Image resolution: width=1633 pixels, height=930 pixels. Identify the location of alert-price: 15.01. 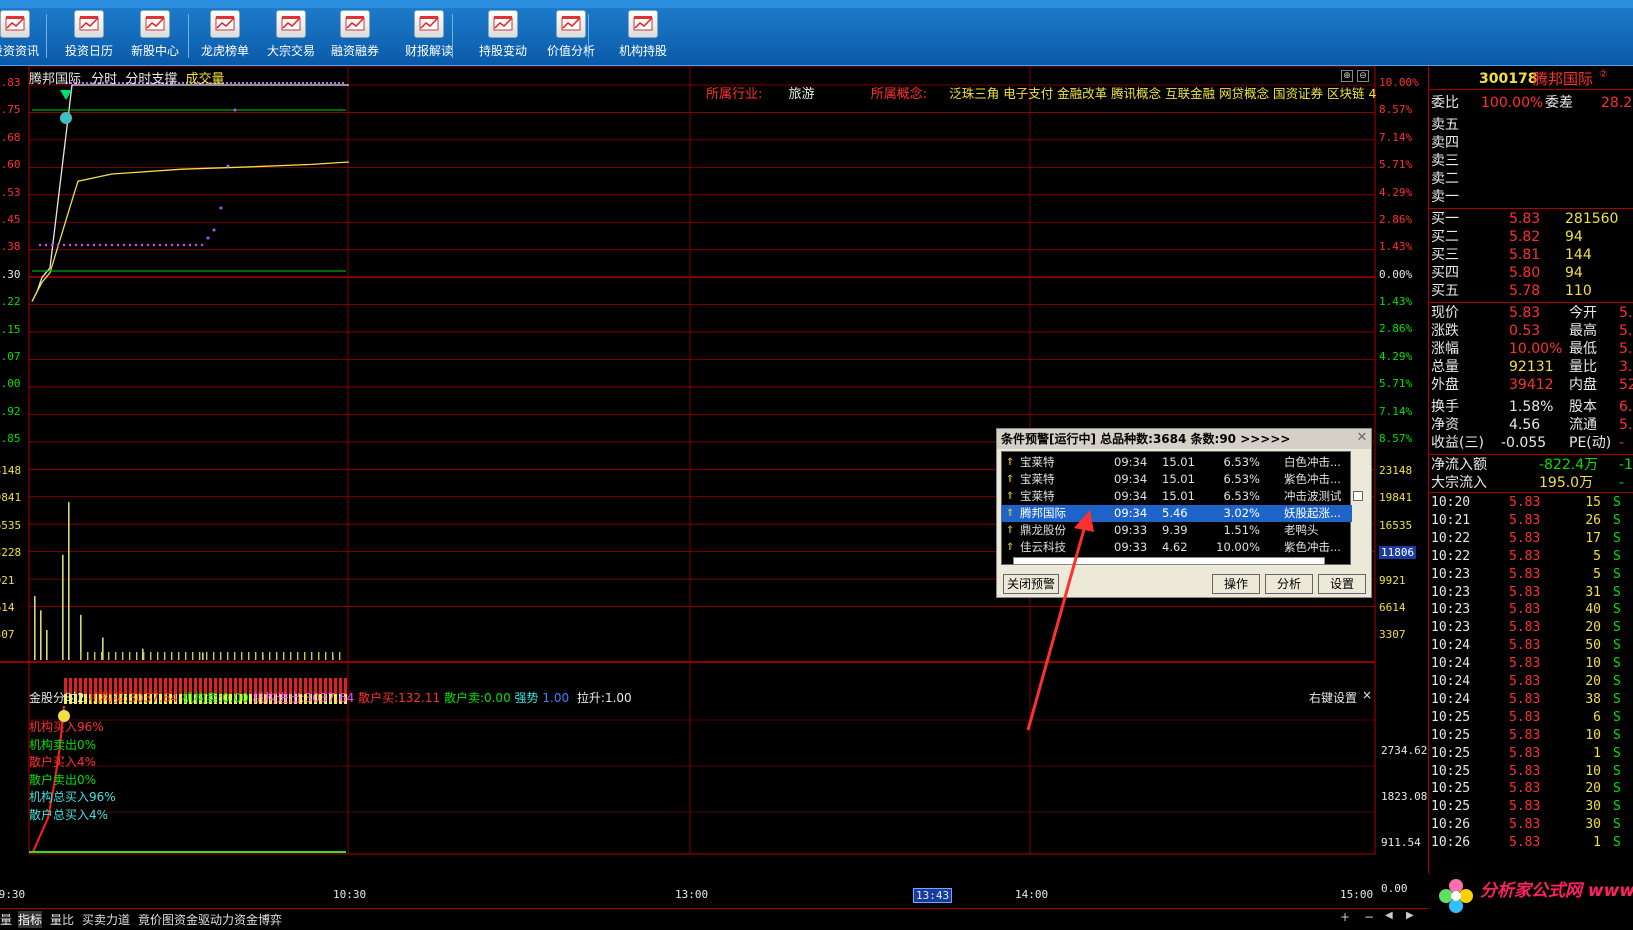
(1178, 496).